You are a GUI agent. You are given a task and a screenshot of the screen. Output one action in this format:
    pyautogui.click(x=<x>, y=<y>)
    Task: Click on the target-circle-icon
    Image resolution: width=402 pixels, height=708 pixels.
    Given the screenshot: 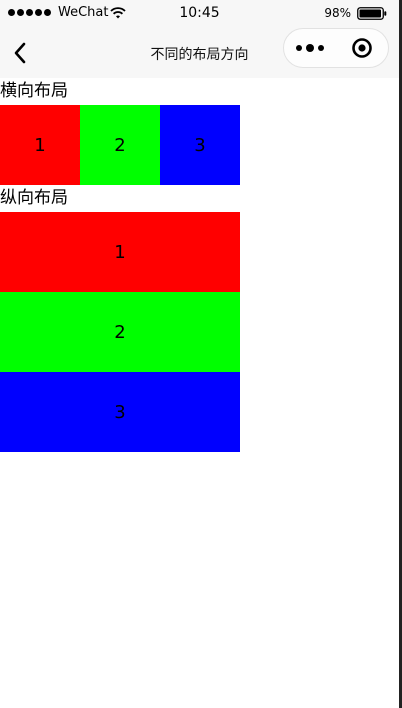 What is the action you would take?
    pyautogui.click(x=362, y=48)
    